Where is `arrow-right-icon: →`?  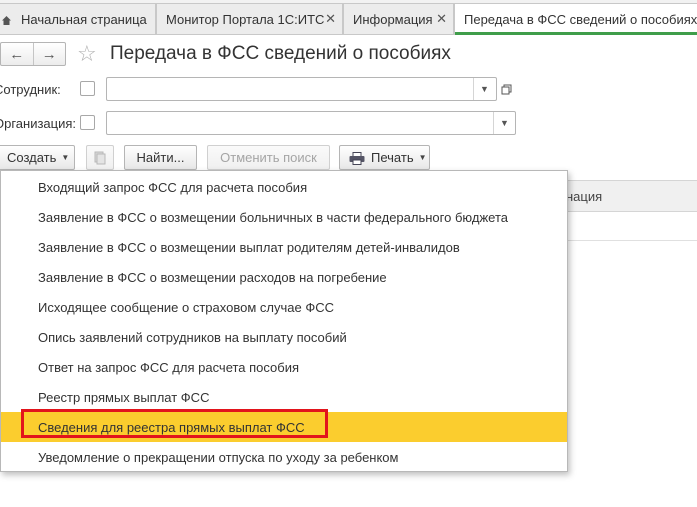 arrow-right-icon: → is located at coordinates (49, 54).